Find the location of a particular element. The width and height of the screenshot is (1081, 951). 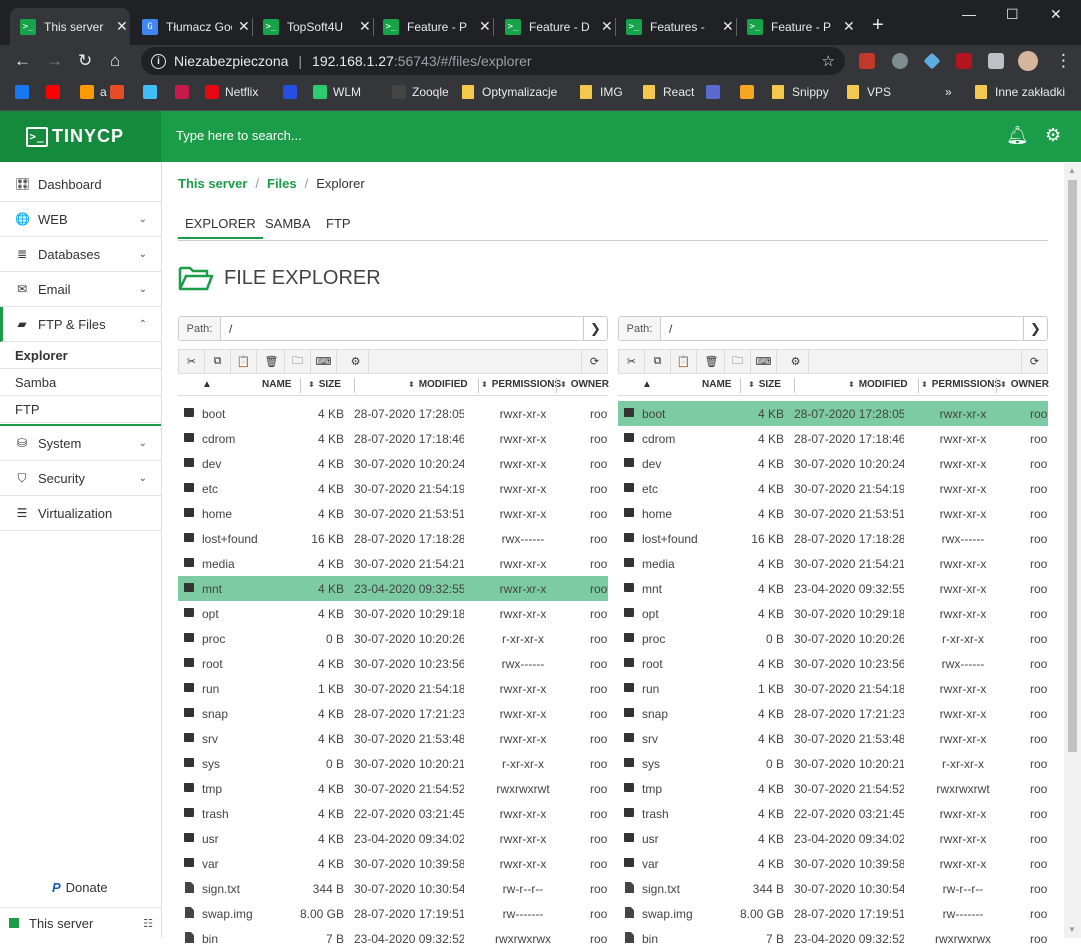

browser-menu-icon: ⋮ is located at coordinates (1063, 61).